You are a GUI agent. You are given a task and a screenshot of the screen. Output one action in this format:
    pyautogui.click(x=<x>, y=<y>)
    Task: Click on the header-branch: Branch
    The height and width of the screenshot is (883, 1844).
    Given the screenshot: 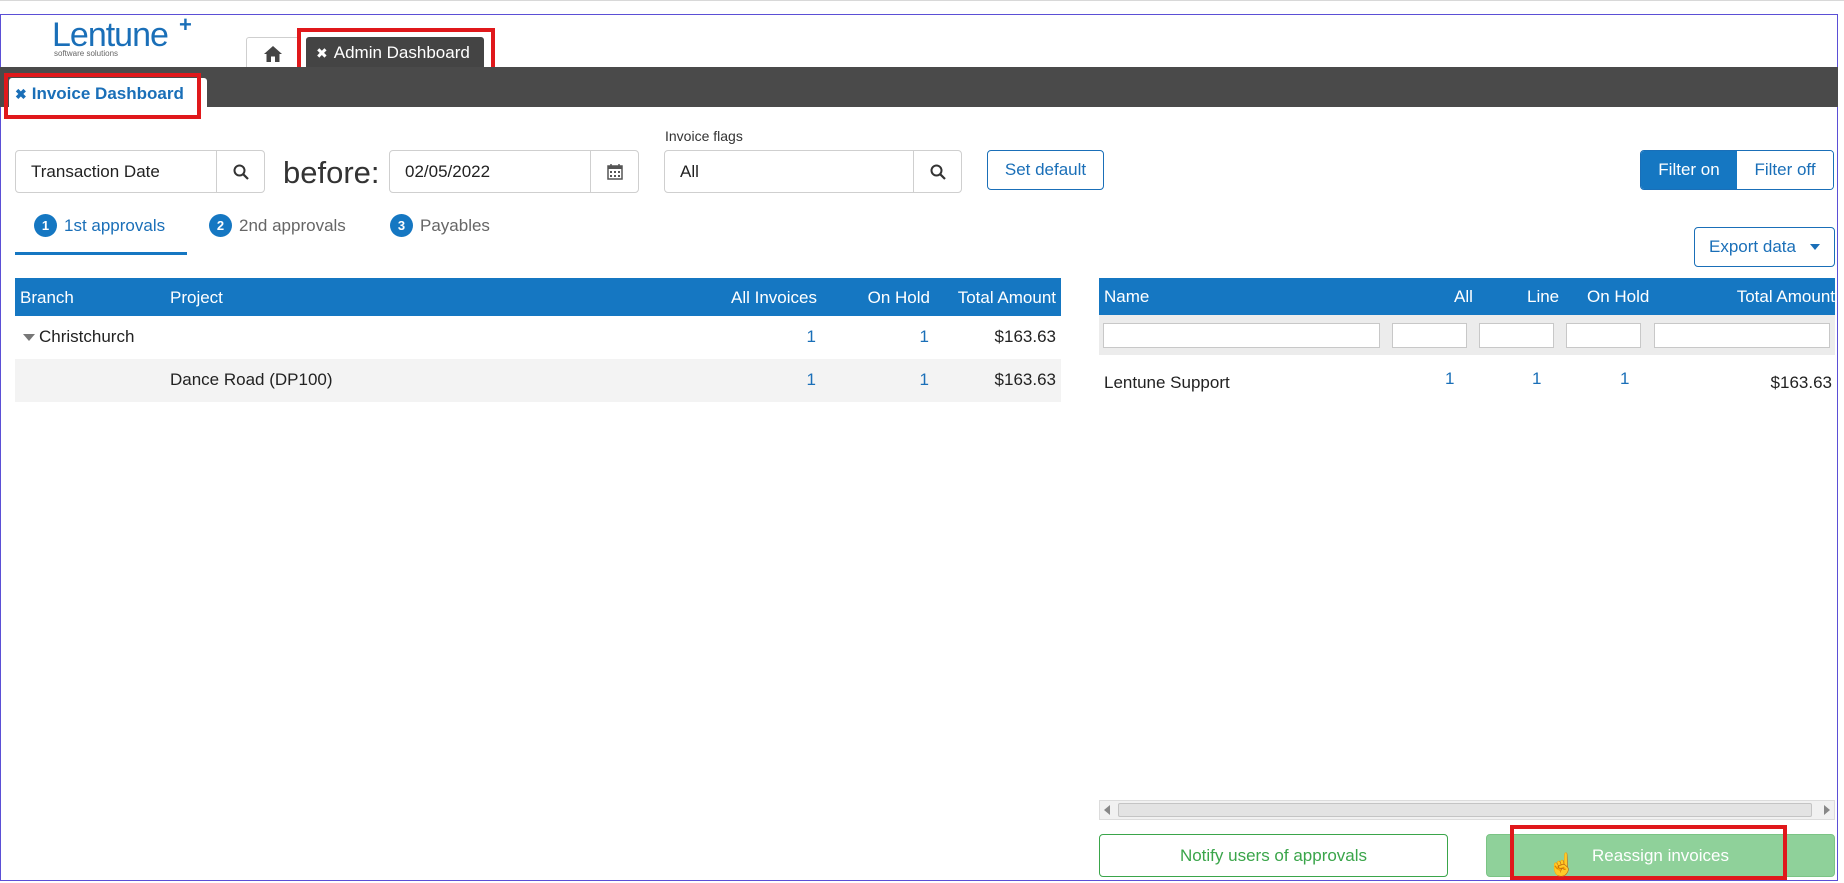 What is the action you would take?
    pyautogui.click(x=47, y=298)
    